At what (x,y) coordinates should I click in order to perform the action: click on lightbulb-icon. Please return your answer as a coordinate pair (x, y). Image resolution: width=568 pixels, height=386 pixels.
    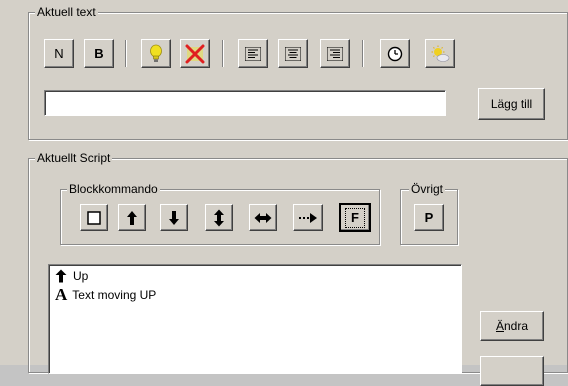
    Looking at the image, I should click on (156, 53).